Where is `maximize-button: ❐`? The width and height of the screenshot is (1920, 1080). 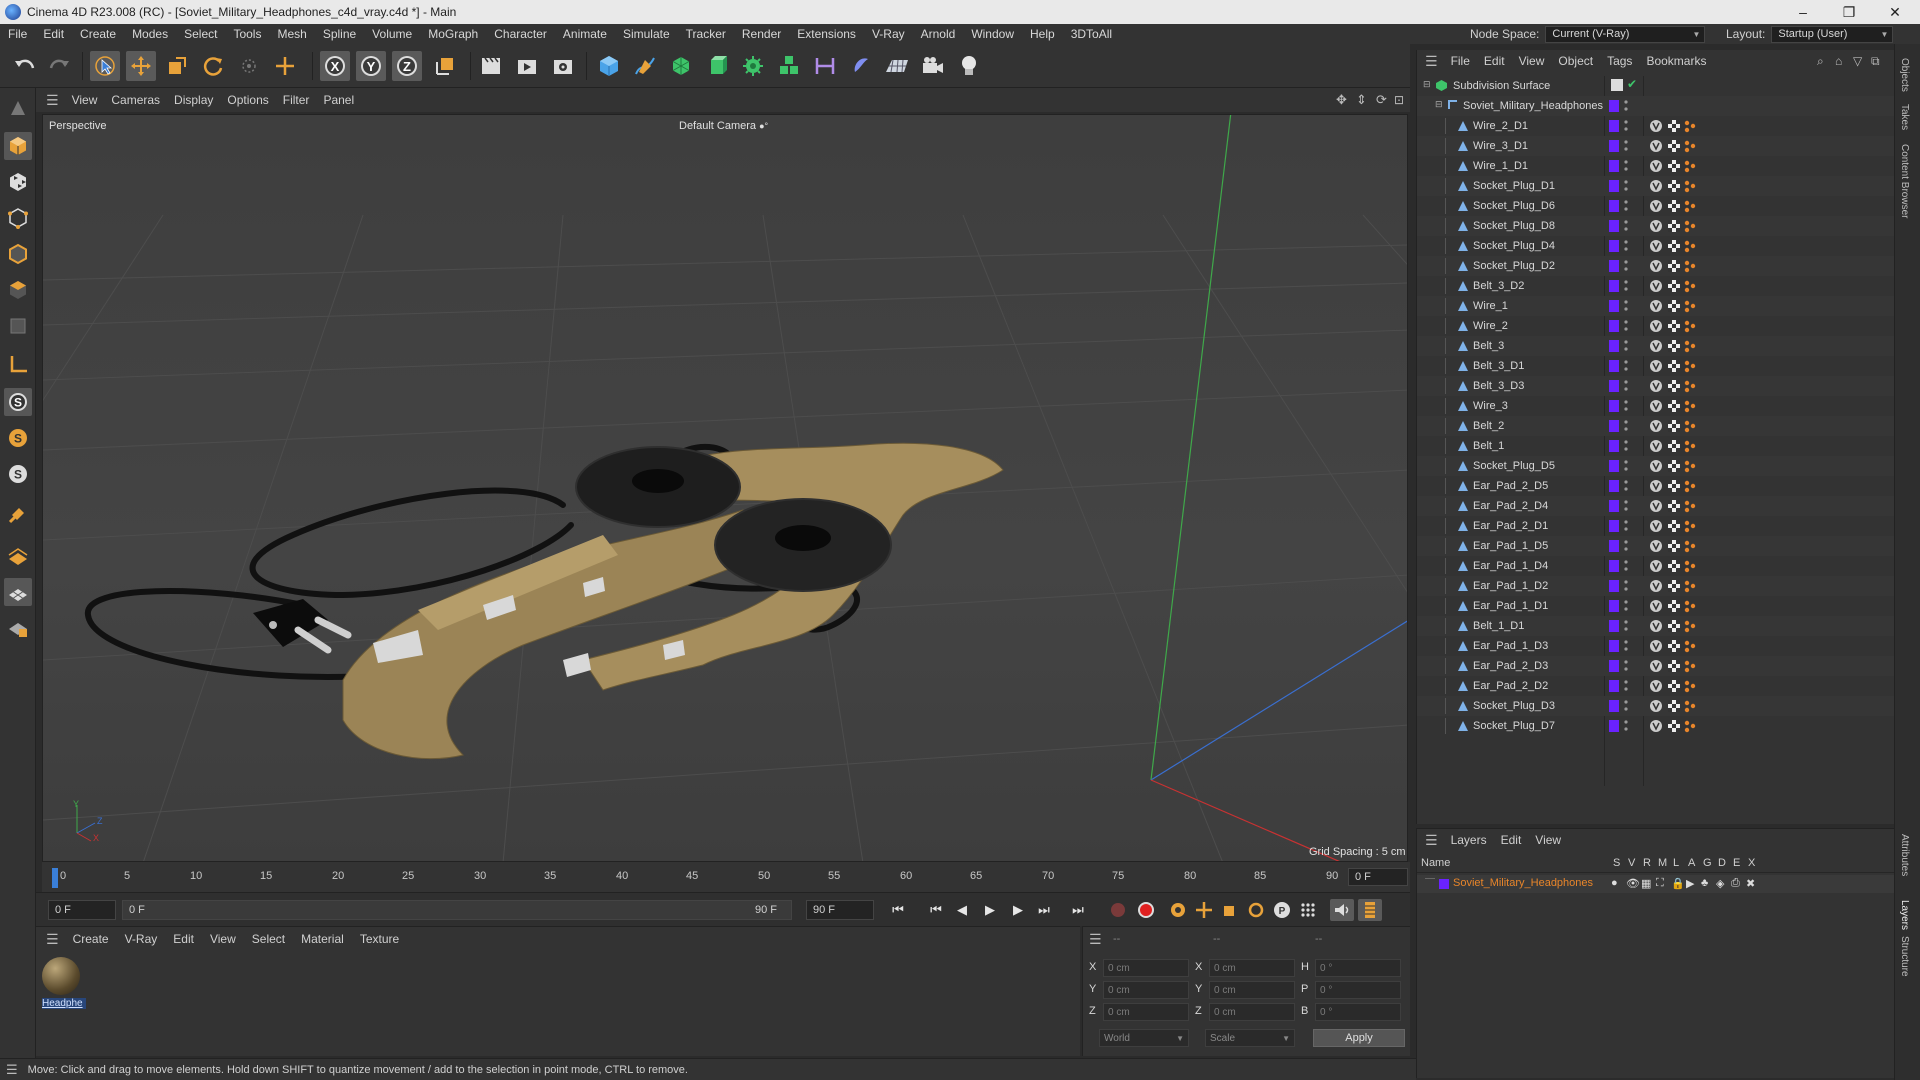
maximize-button: ❐ is located at coordinates (1849, 12).